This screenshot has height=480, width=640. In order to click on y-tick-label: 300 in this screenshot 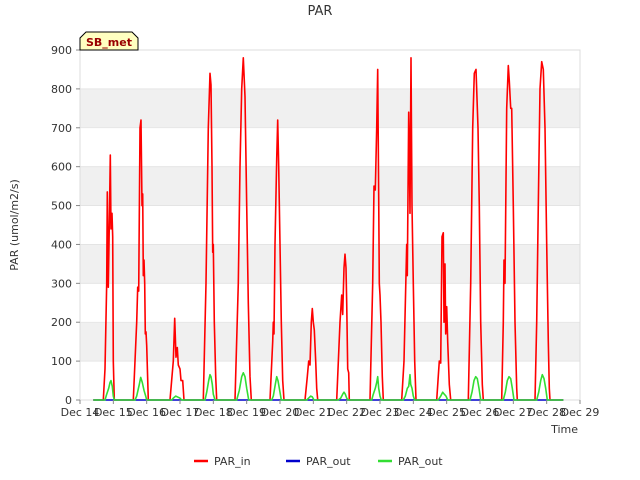, I will do `click(61, 283)`.